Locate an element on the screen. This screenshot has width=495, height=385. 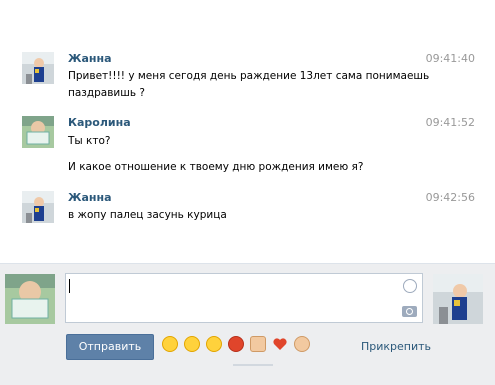
smile-emoji-icon is located at coordinates (170, 344).